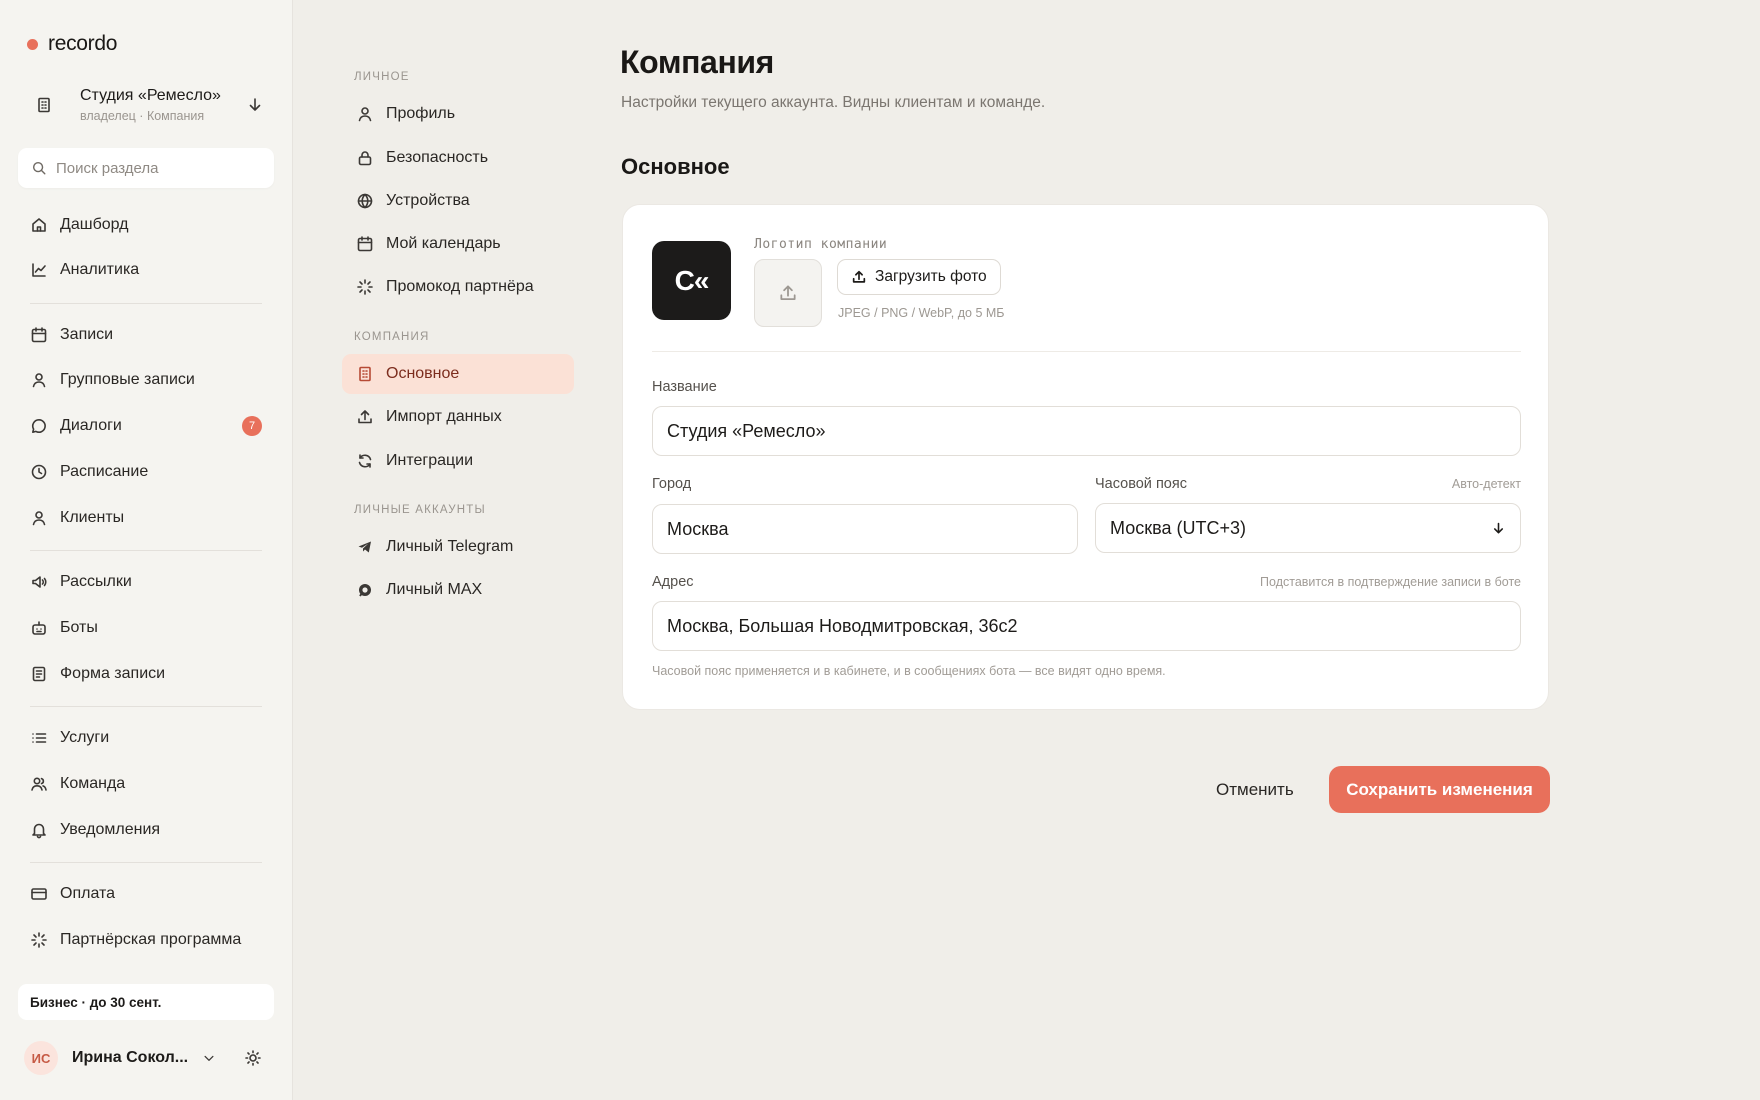 This screenshot has width=1760, height=1100. I want to click on settings-item-telegram: Личный Telegram, so click(458, 547).